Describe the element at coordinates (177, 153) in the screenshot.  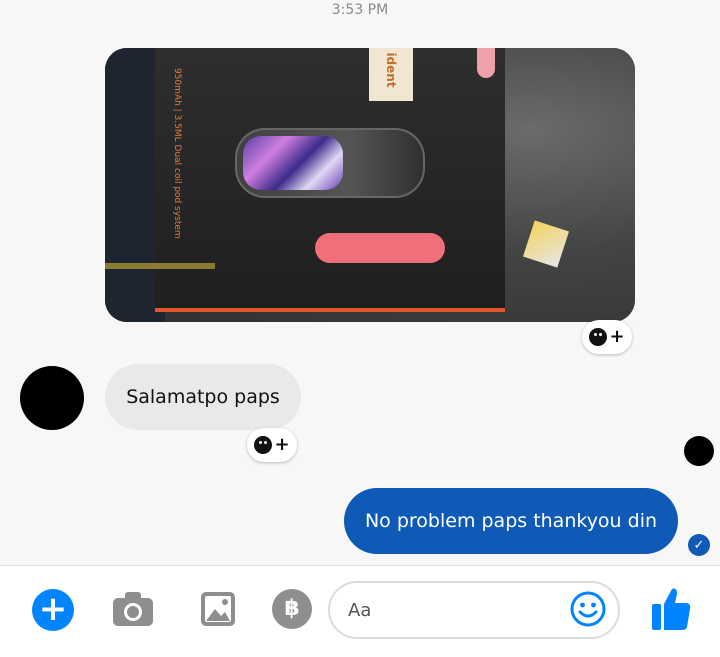
I see `product-box-text: 950mAh | 3.5ML Dual coil pod system` at that location.